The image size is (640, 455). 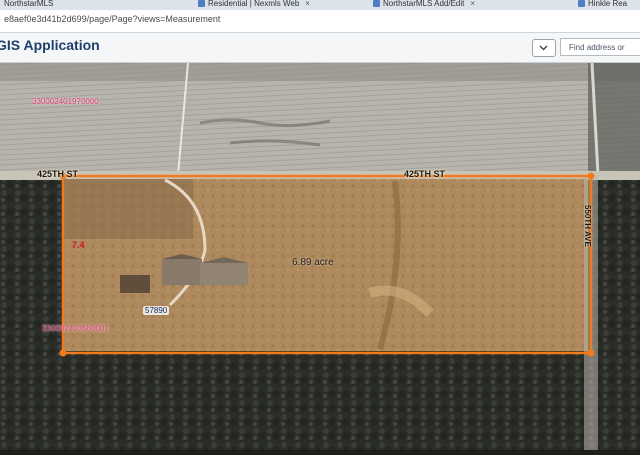 I want to click on dropdown-button, so click(x=544, y=48).